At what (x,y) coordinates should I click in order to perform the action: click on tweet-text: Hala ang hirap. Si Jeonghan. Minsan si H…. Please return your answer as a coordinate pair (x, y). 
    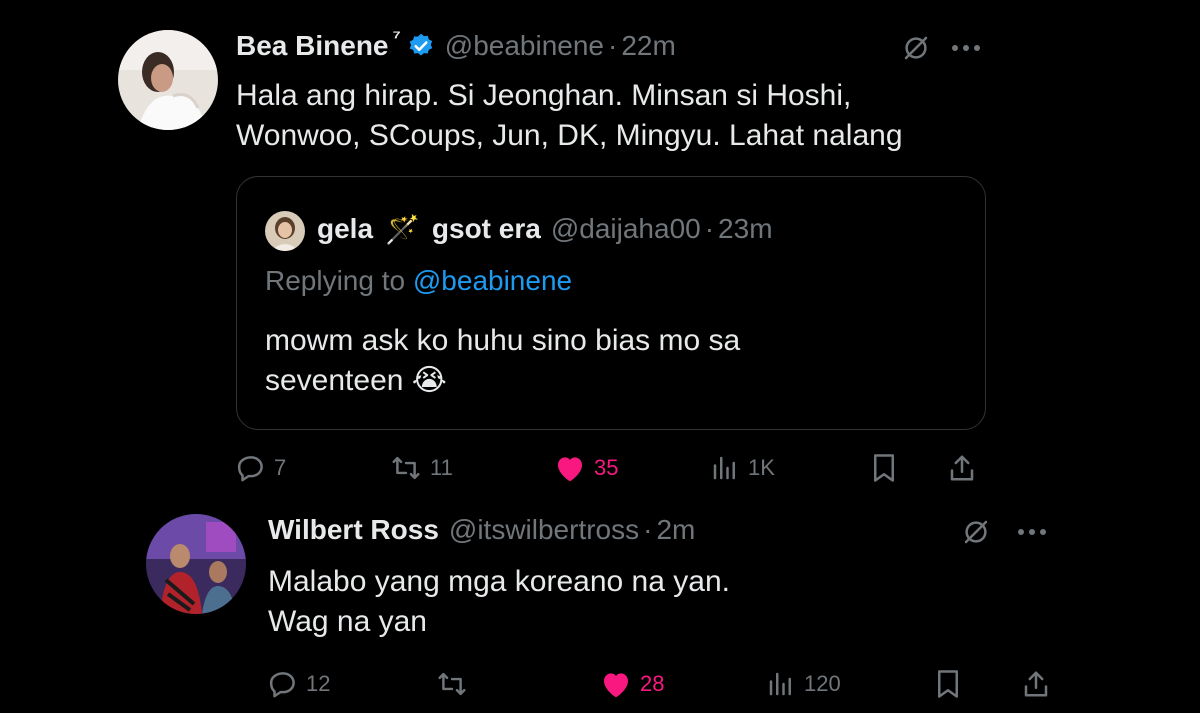
    Looking at the image, I should click on (626, 116).